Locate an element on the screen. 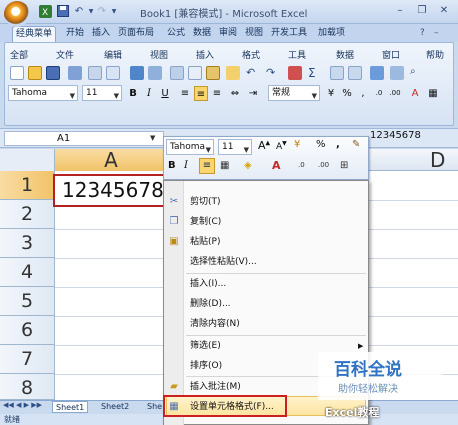  mini-borders-icon: ▦ is located at coordinates (224, 165).